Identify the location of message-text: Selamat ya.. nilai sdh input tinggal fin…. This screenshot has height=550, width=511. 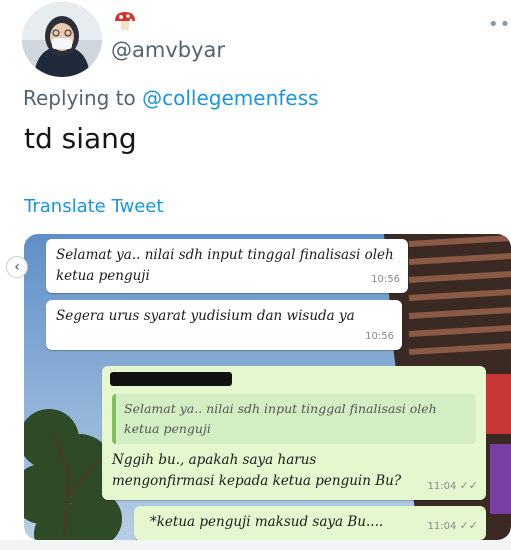
(225, 265).